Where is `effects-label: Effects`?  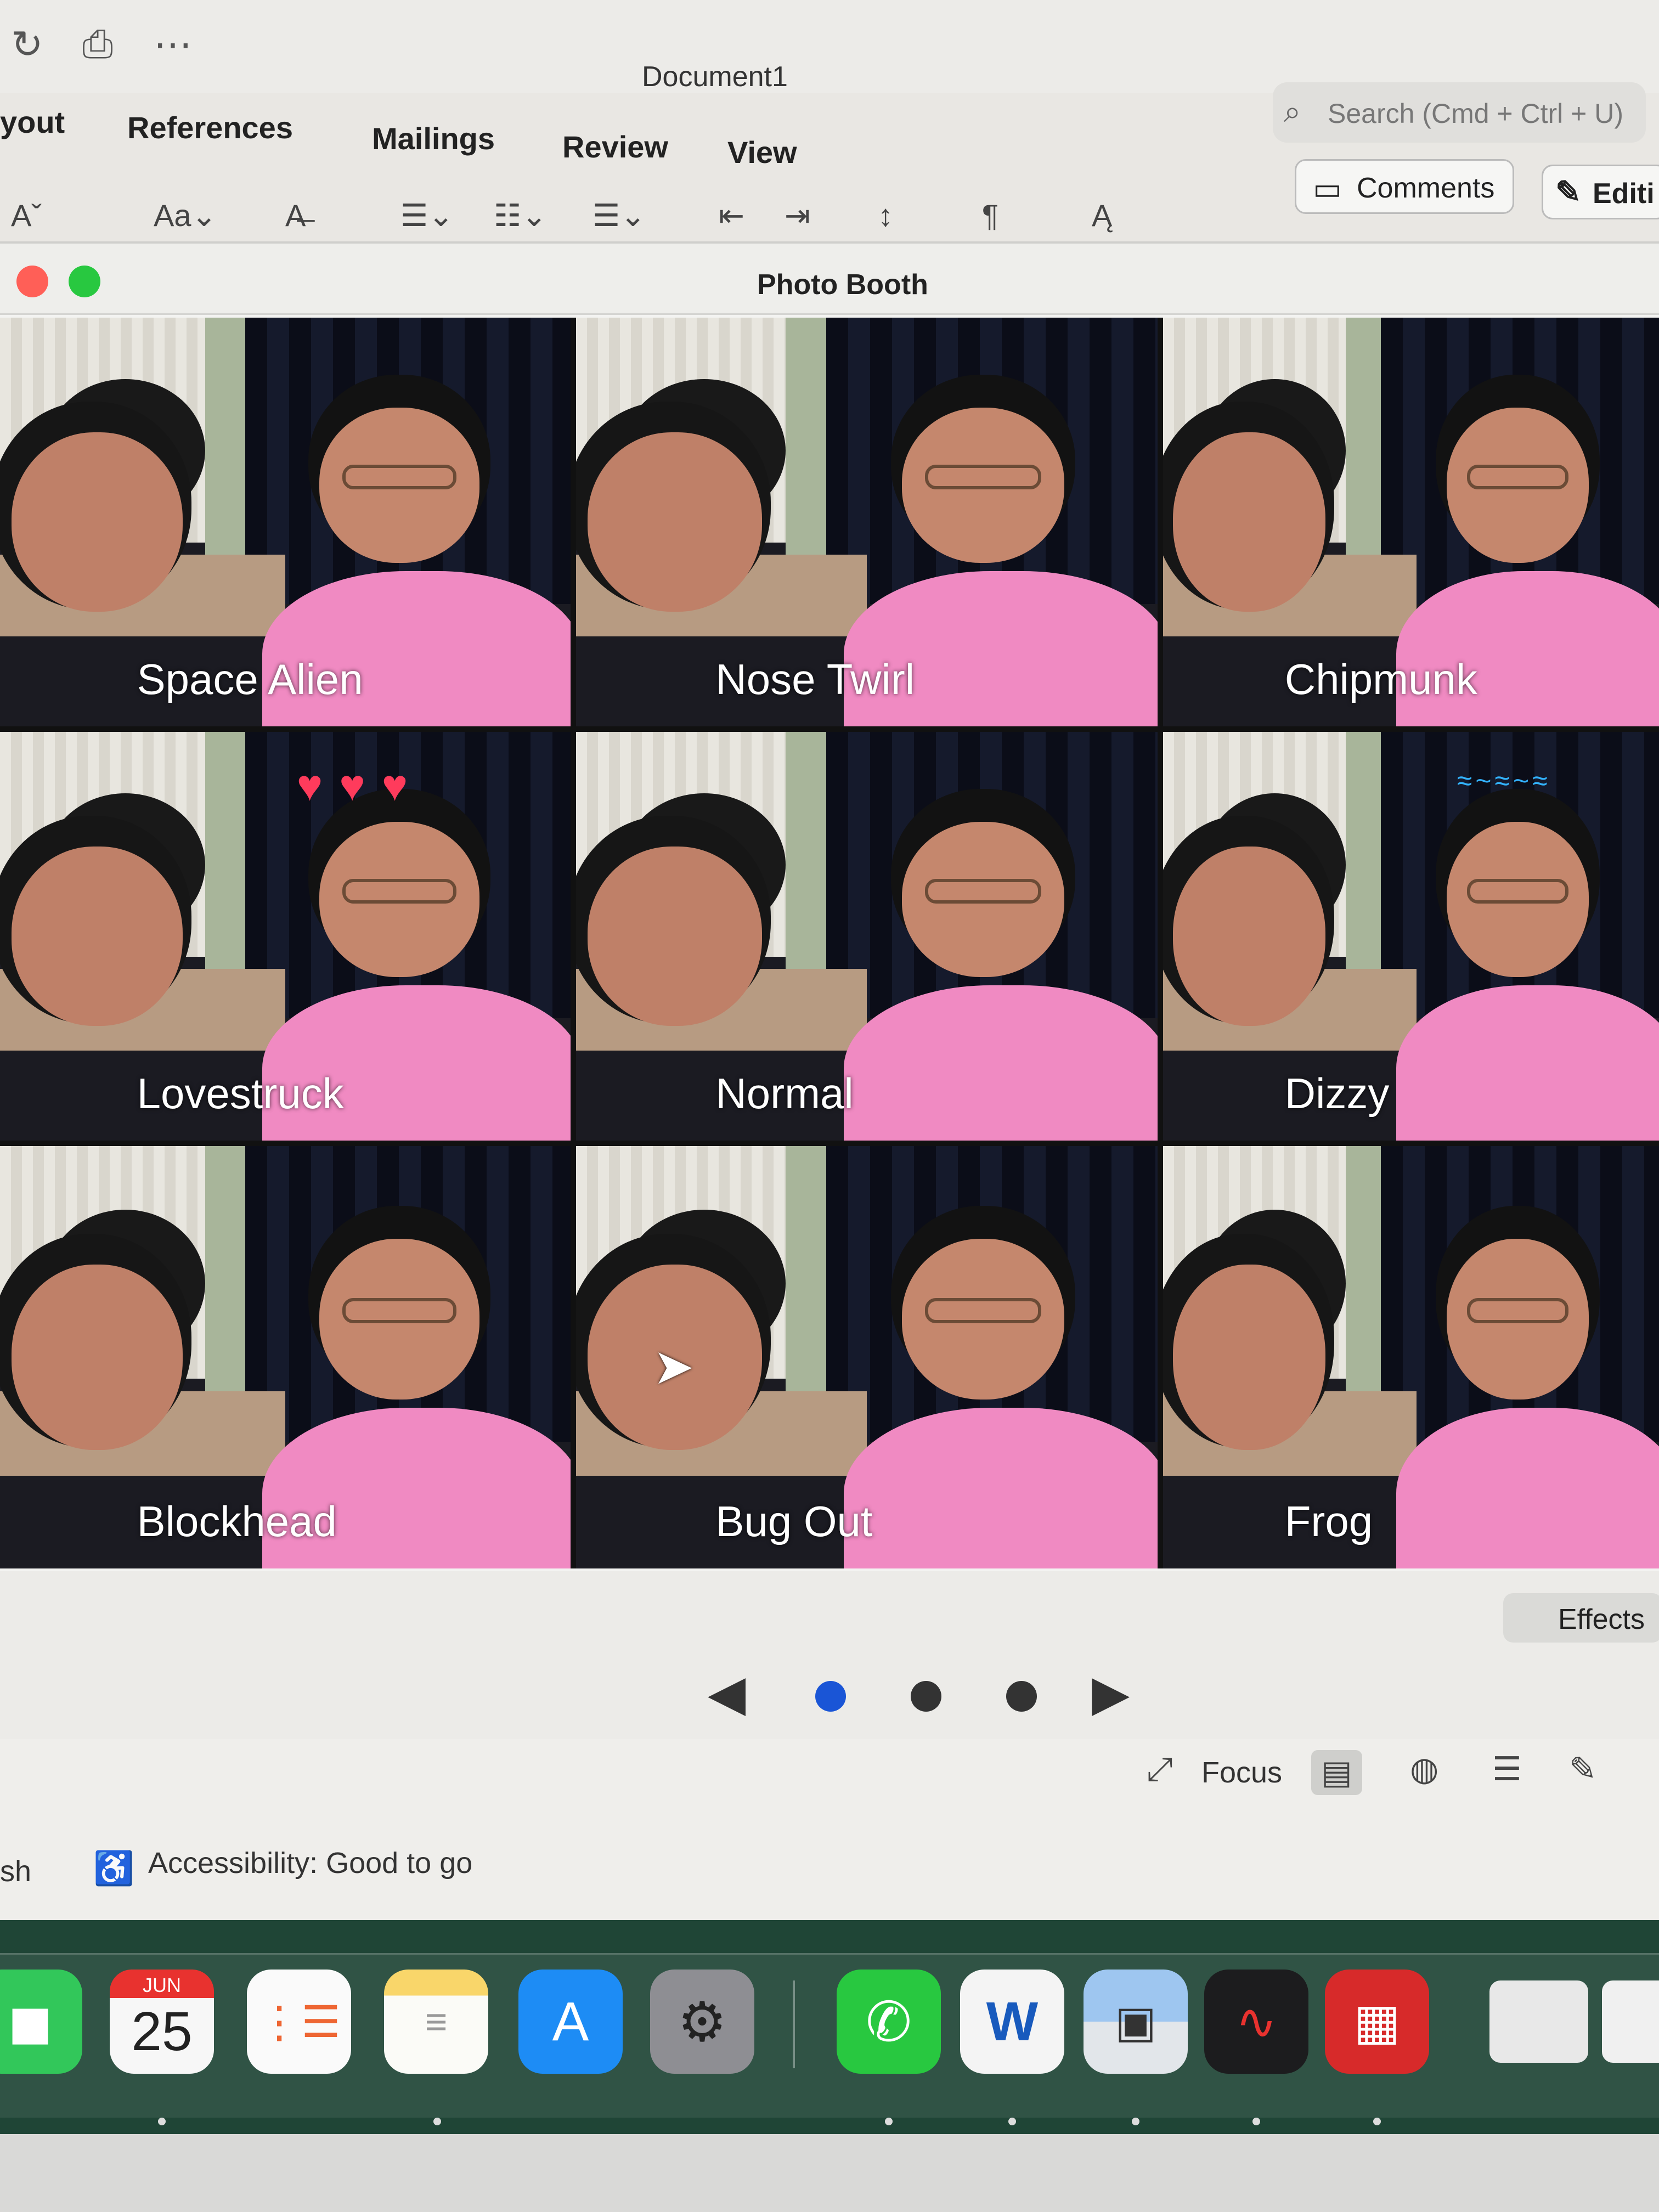
effects-label: Effects is located at coordinates (1602, 1620).